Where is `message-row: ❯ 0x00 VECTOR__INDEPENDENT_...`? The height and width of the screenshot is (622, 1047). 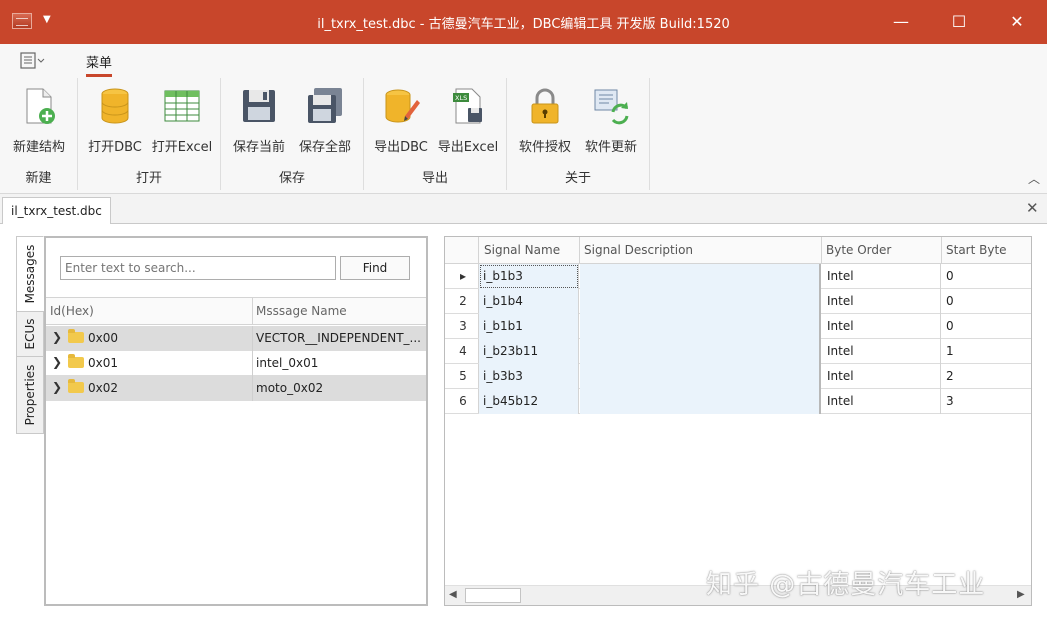 message-row: ❯ 0x00 VECTOR__INDEPENDENT_... is located at coordinates (236, 338).